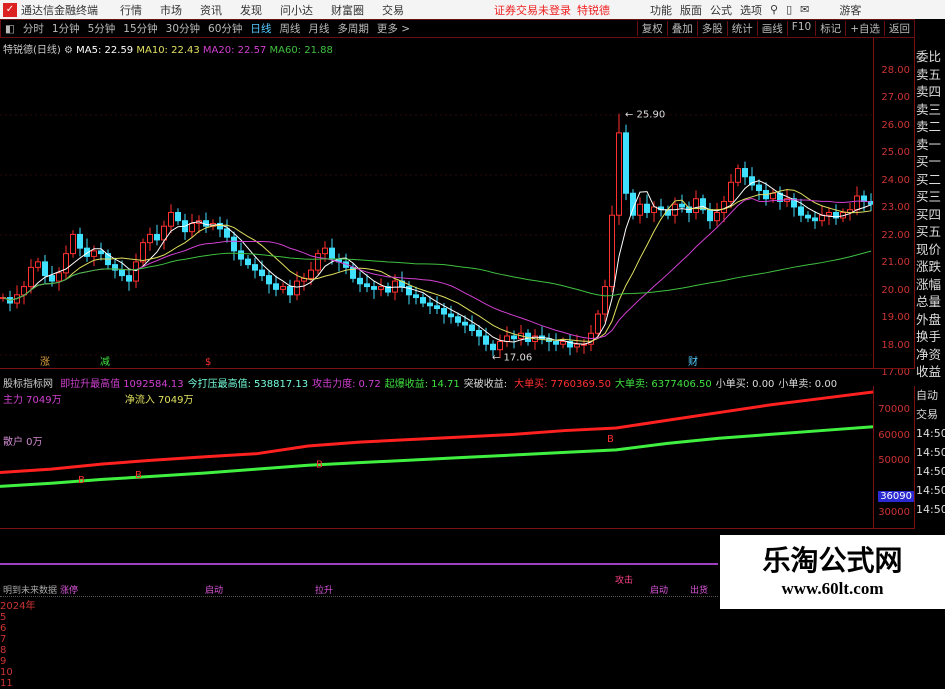 This screenshot has width=945, height=689. What do you see at coordinates (393, 28) in the screenshot?
I see `period-10: 更多 >` at bounding box center [393, 28].